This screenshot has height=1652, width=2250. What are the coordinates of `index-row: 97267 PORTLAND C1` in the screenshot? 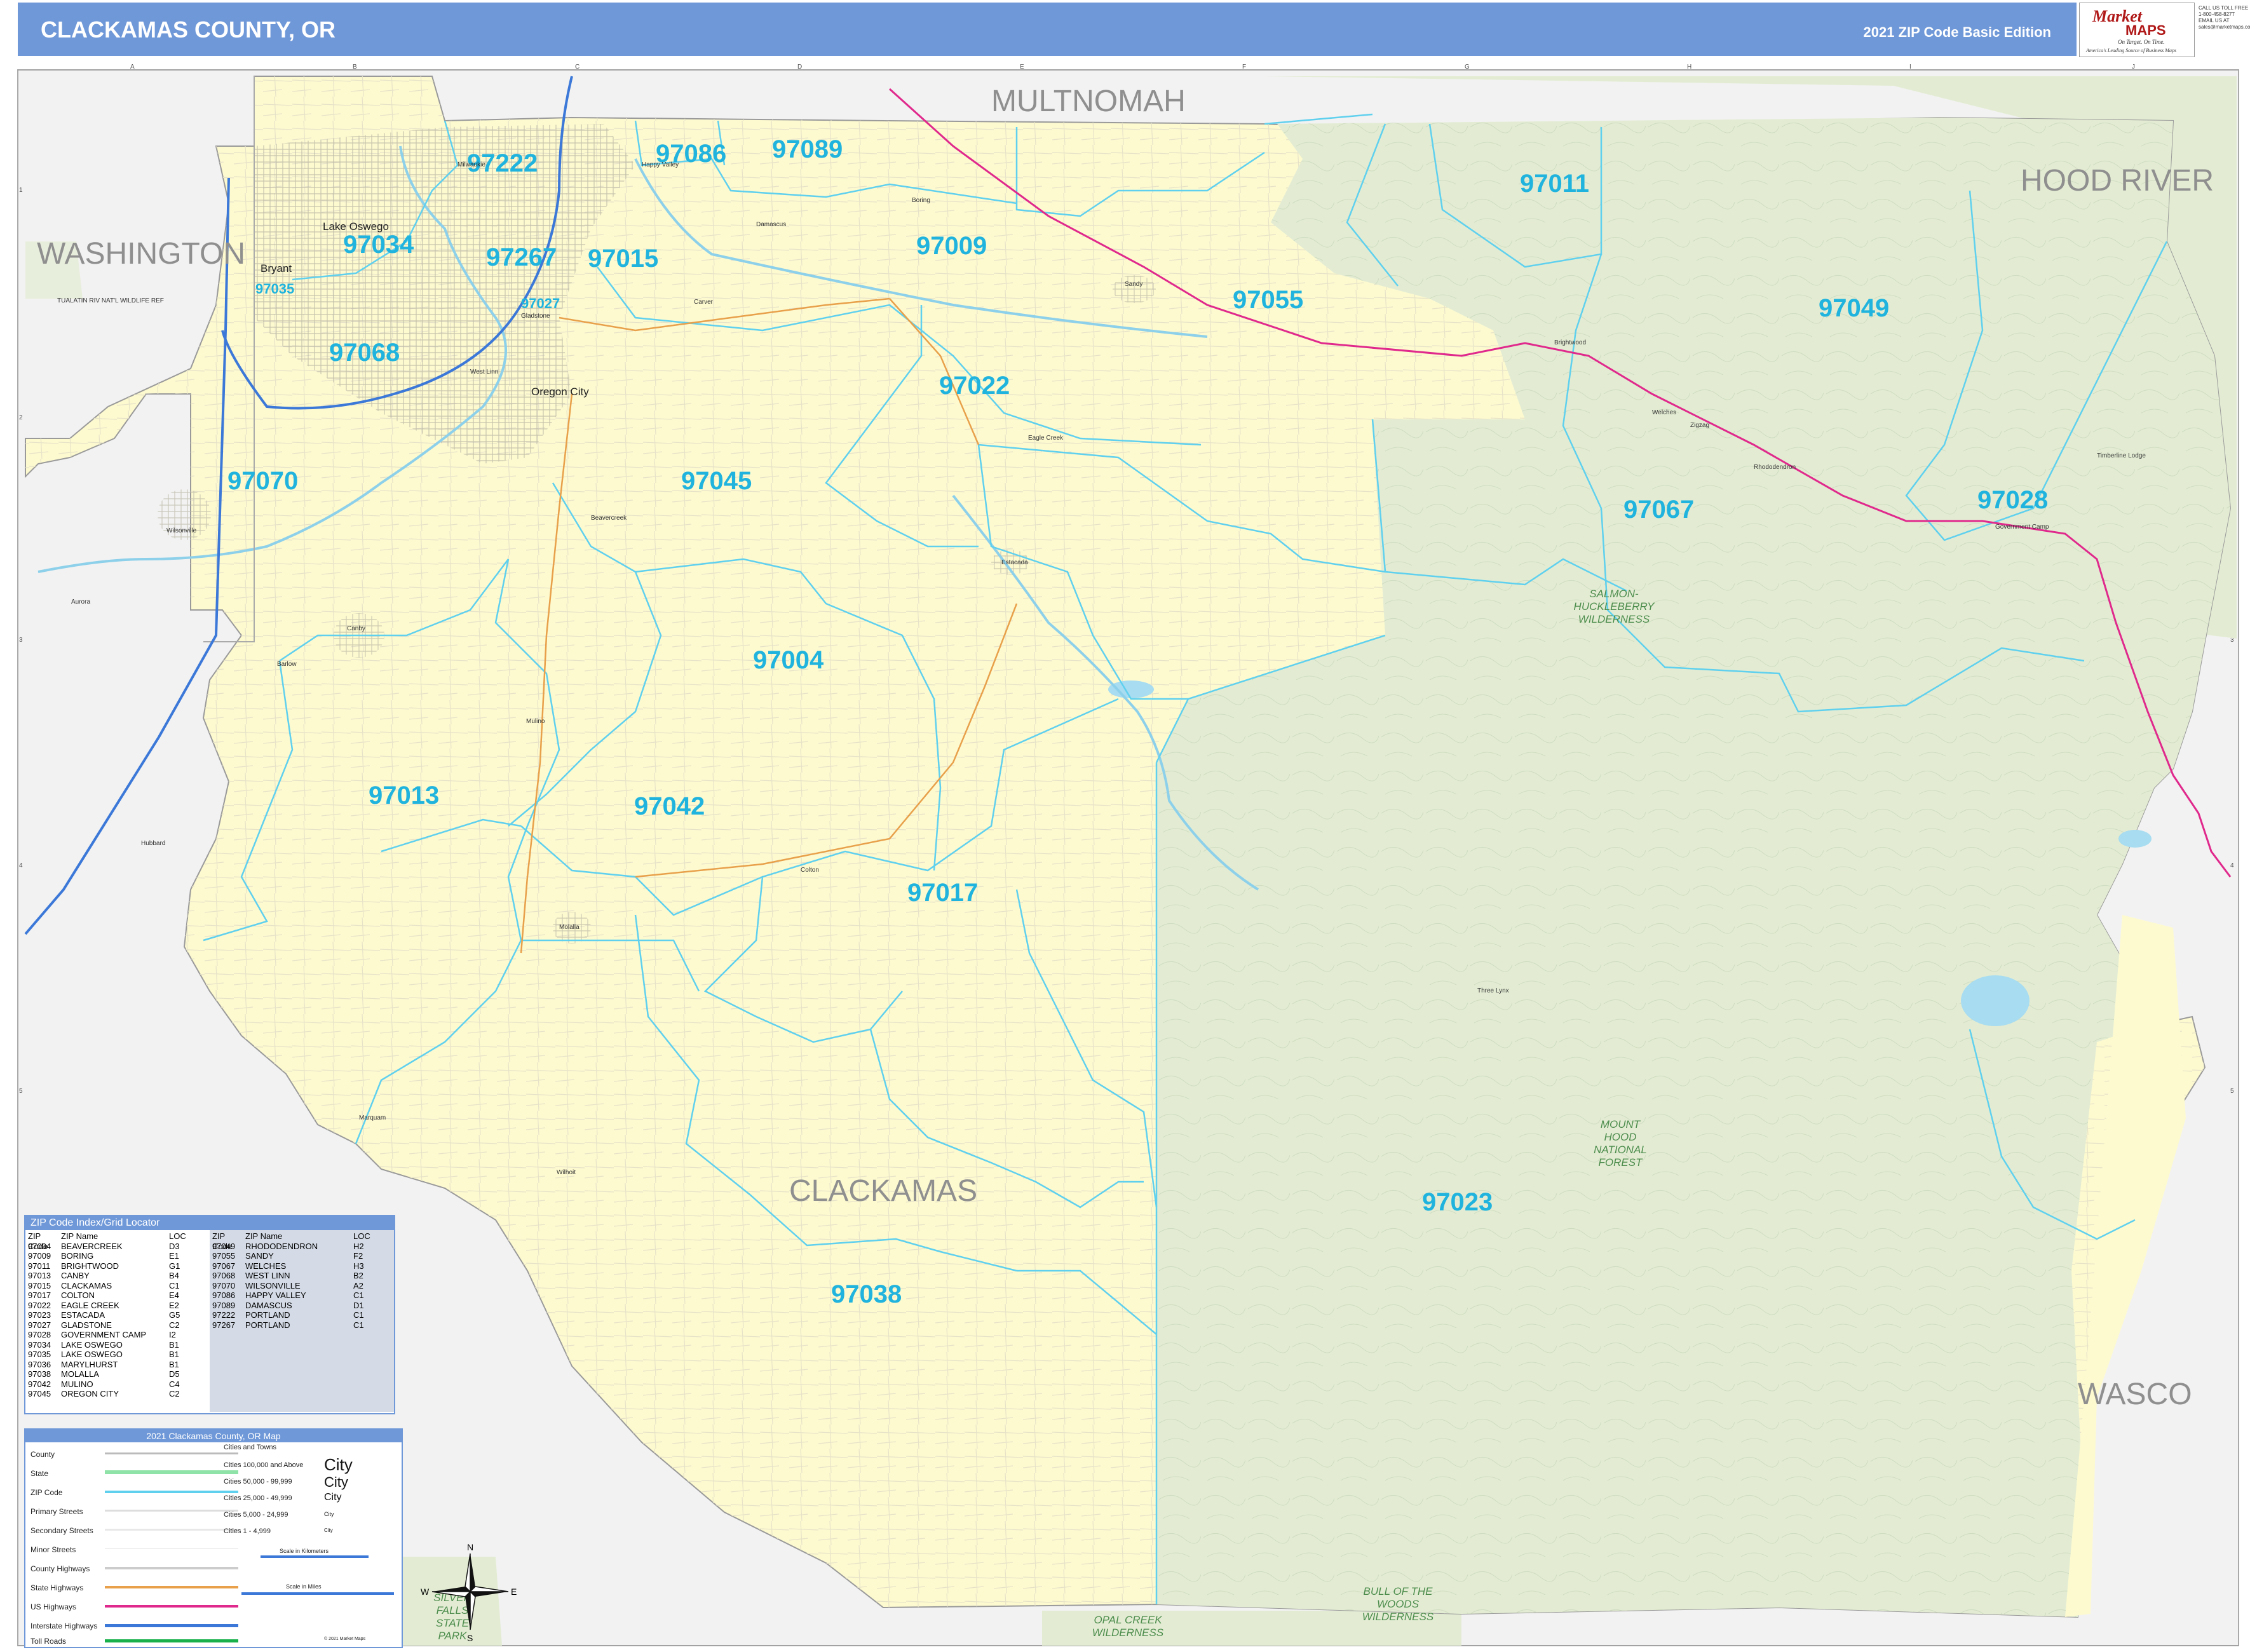 It's located at (303, 1325).